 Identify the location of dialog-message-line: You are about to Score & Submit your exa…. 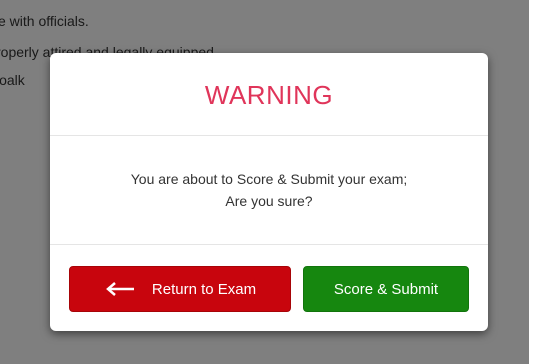
(269, 179).